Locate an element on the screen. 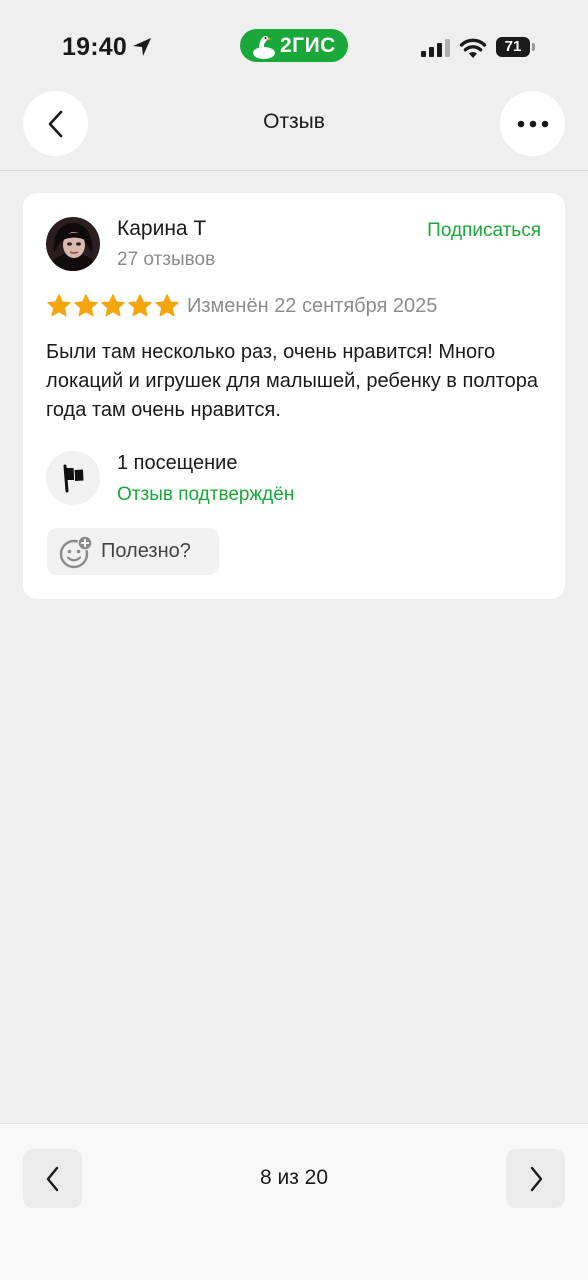 This screenshot has height=1280, width=588. visit-icon-container is located at coordinates (73, 478).